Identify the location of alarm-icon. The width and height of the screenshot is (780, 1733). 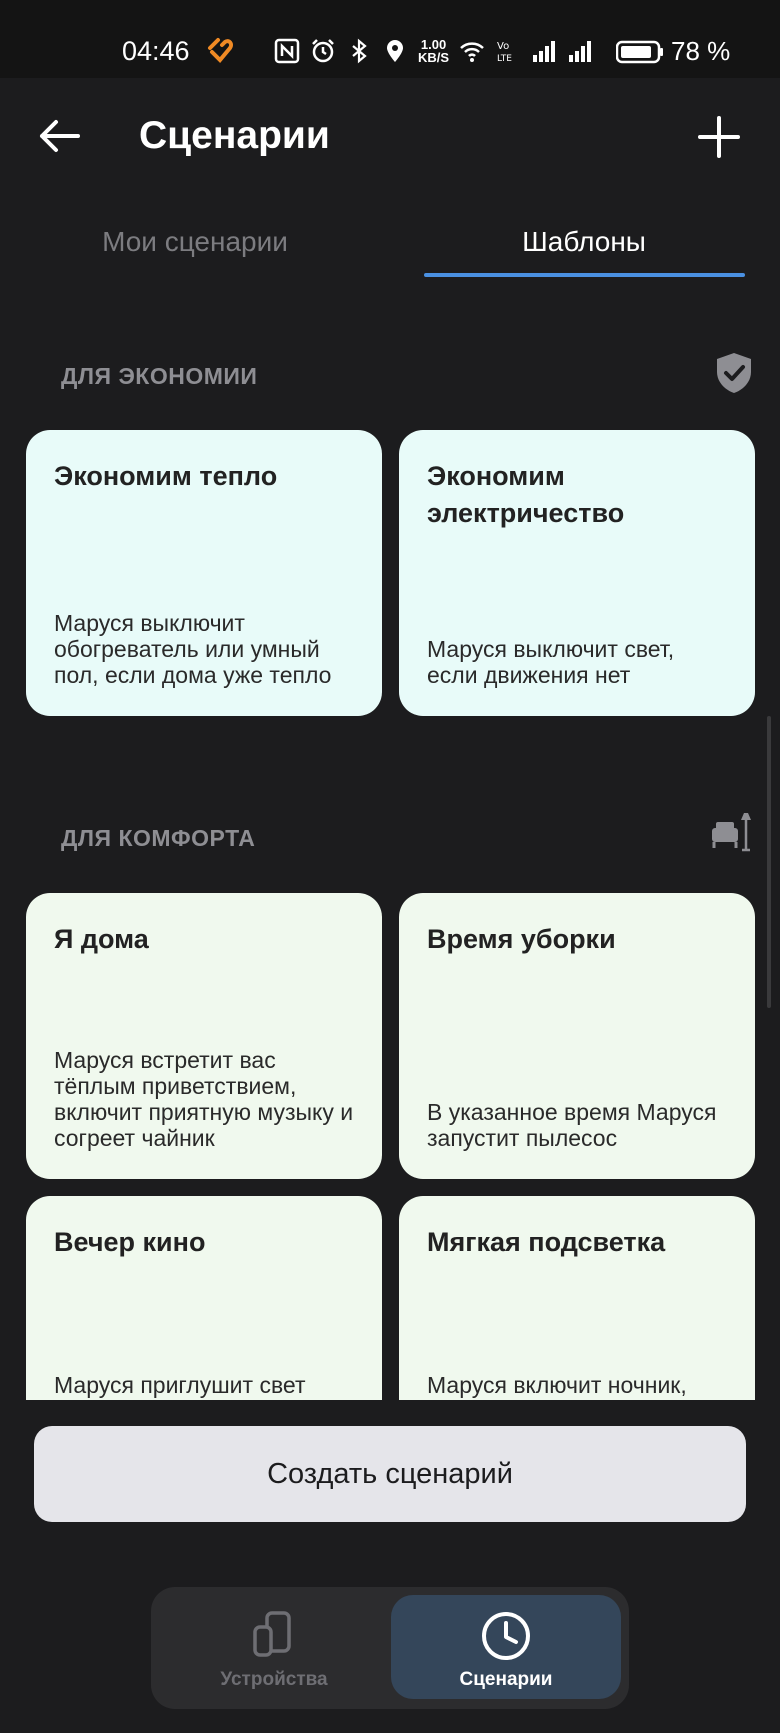
(323, 51).